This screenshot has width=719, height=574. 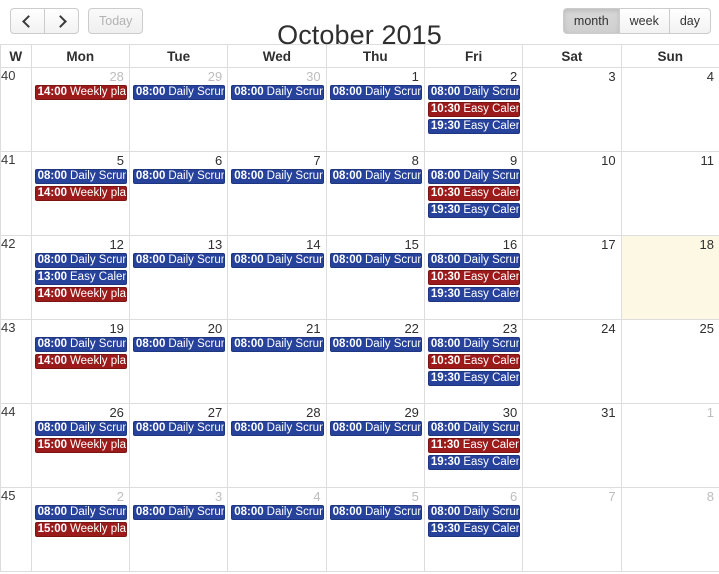 What do you see at coordinates (572, 193) in the screenshot?
I see `day-cell: 10` at bounding box center [572, 193].